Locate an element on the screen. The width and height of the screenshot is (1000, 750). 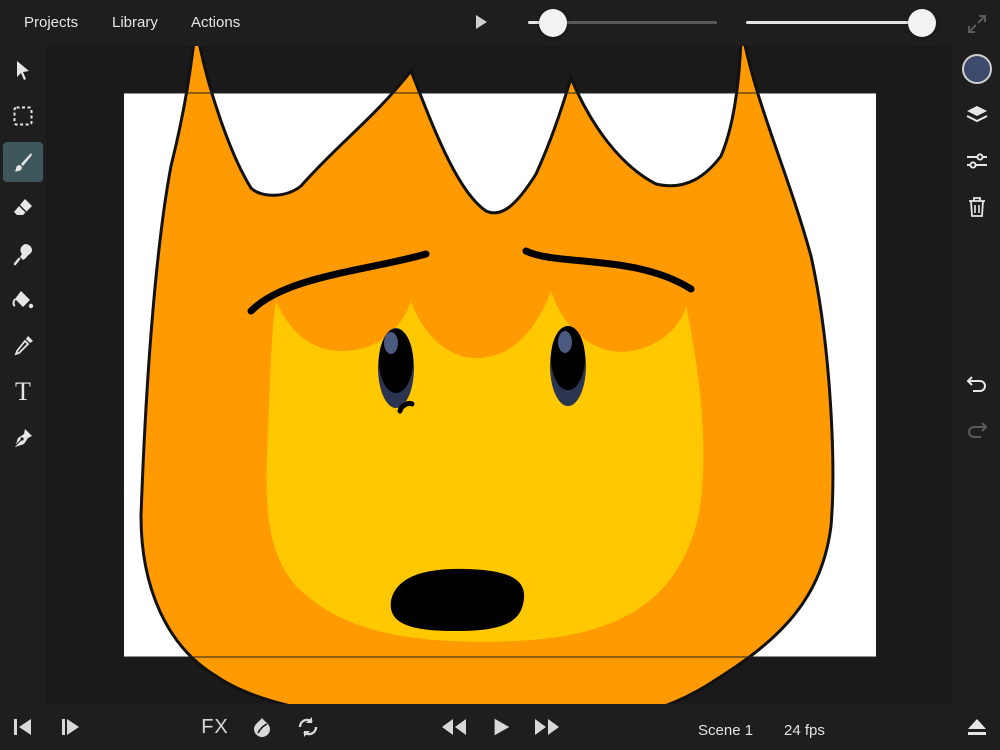
brush-icon is located at coordinates (23, 162).